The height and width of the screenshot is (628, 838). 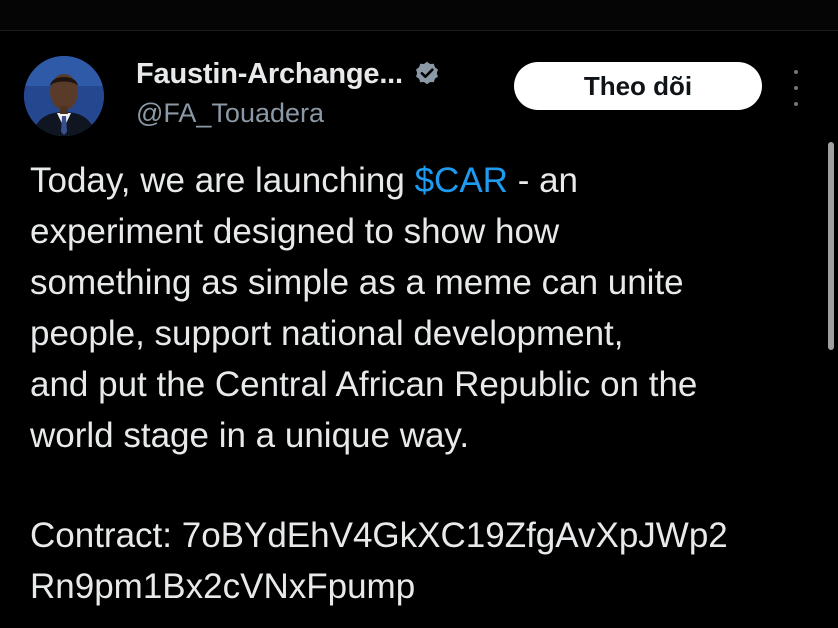 I want to click on top-strip, so click(x=419, y=15).